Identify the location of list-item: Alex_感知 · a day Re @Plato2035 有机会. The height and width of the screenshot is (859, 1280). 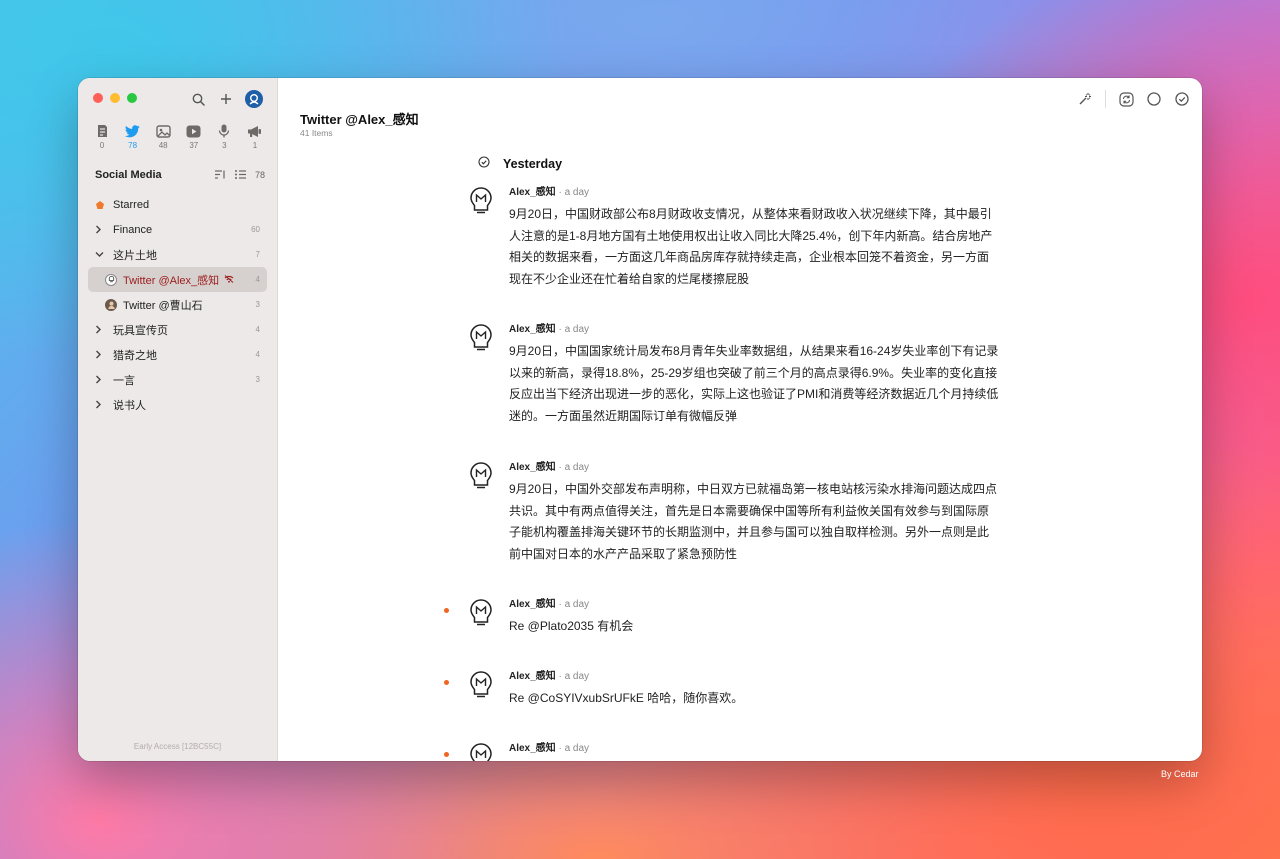
(726, 618).